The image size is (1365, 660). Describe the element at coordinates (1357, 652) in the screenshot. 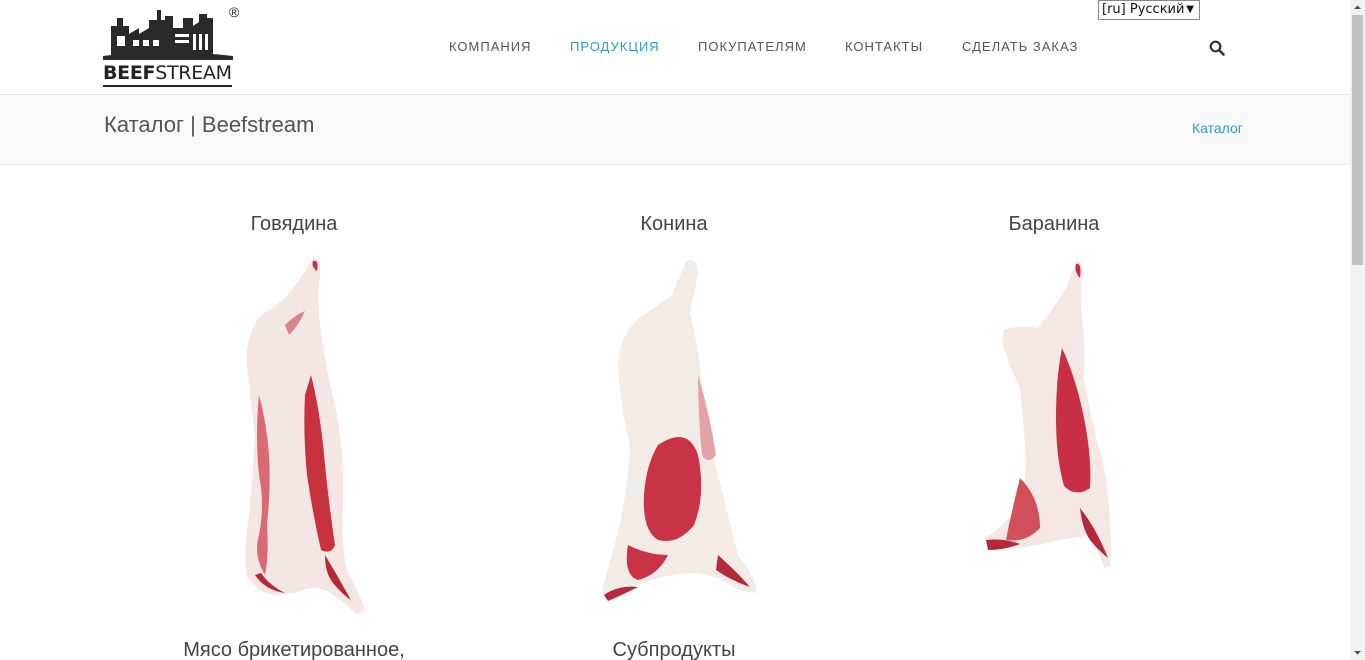

I see `scroll-down-arrow-icon` at that location.